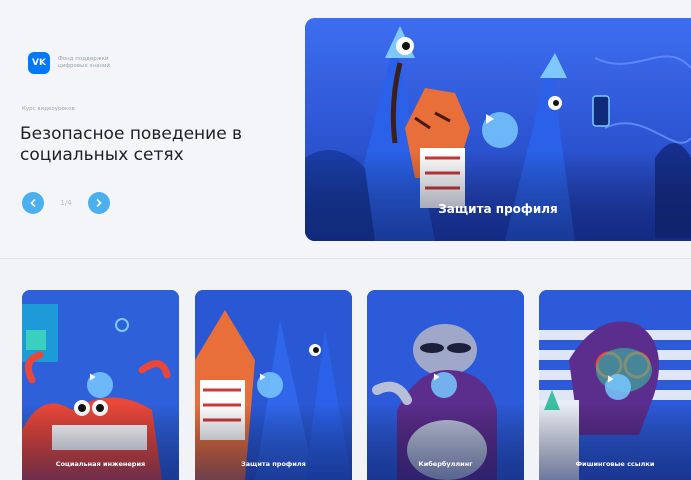  What do you see at coordinates (615, 464) in the screenshot?
I see `card-caption: Фишинговые ссылки` at bounding box center [615, 464].